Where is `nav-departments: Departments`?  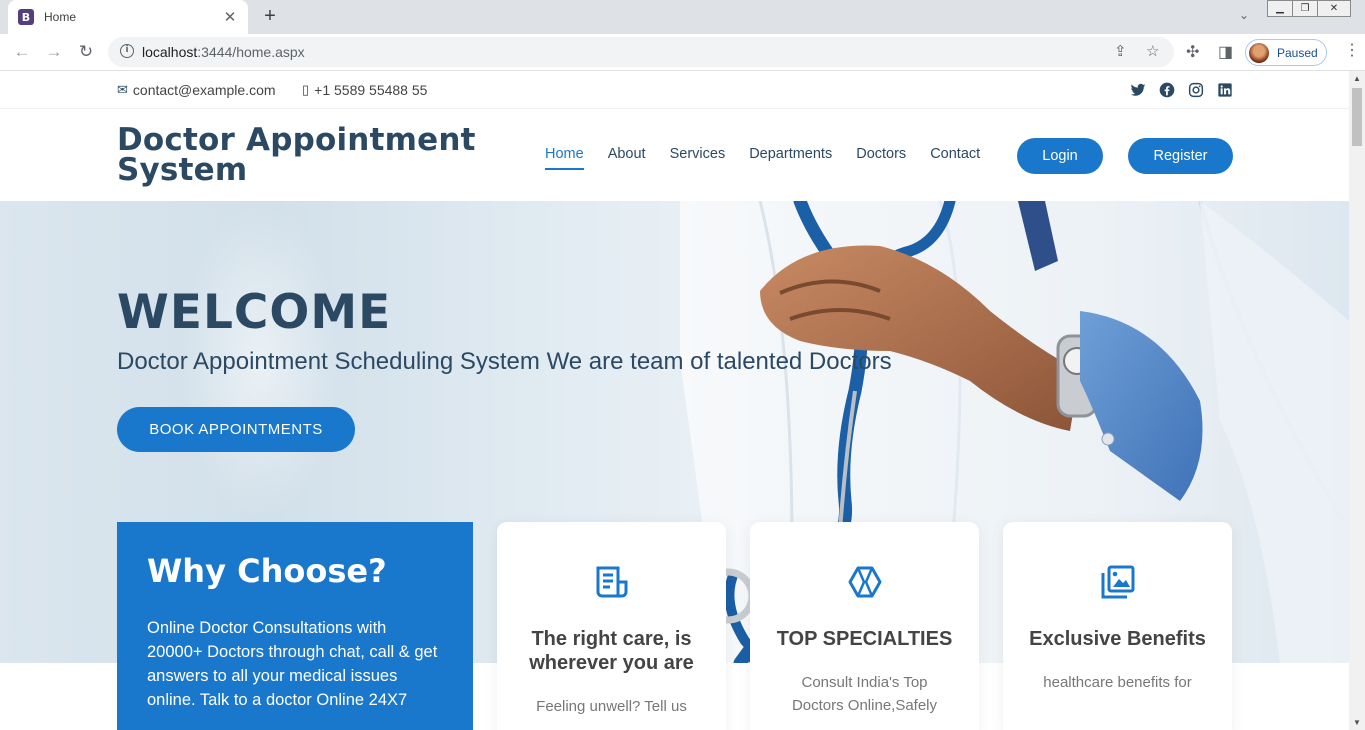
nav-departments: Departments is located at coordinates (790, 158).